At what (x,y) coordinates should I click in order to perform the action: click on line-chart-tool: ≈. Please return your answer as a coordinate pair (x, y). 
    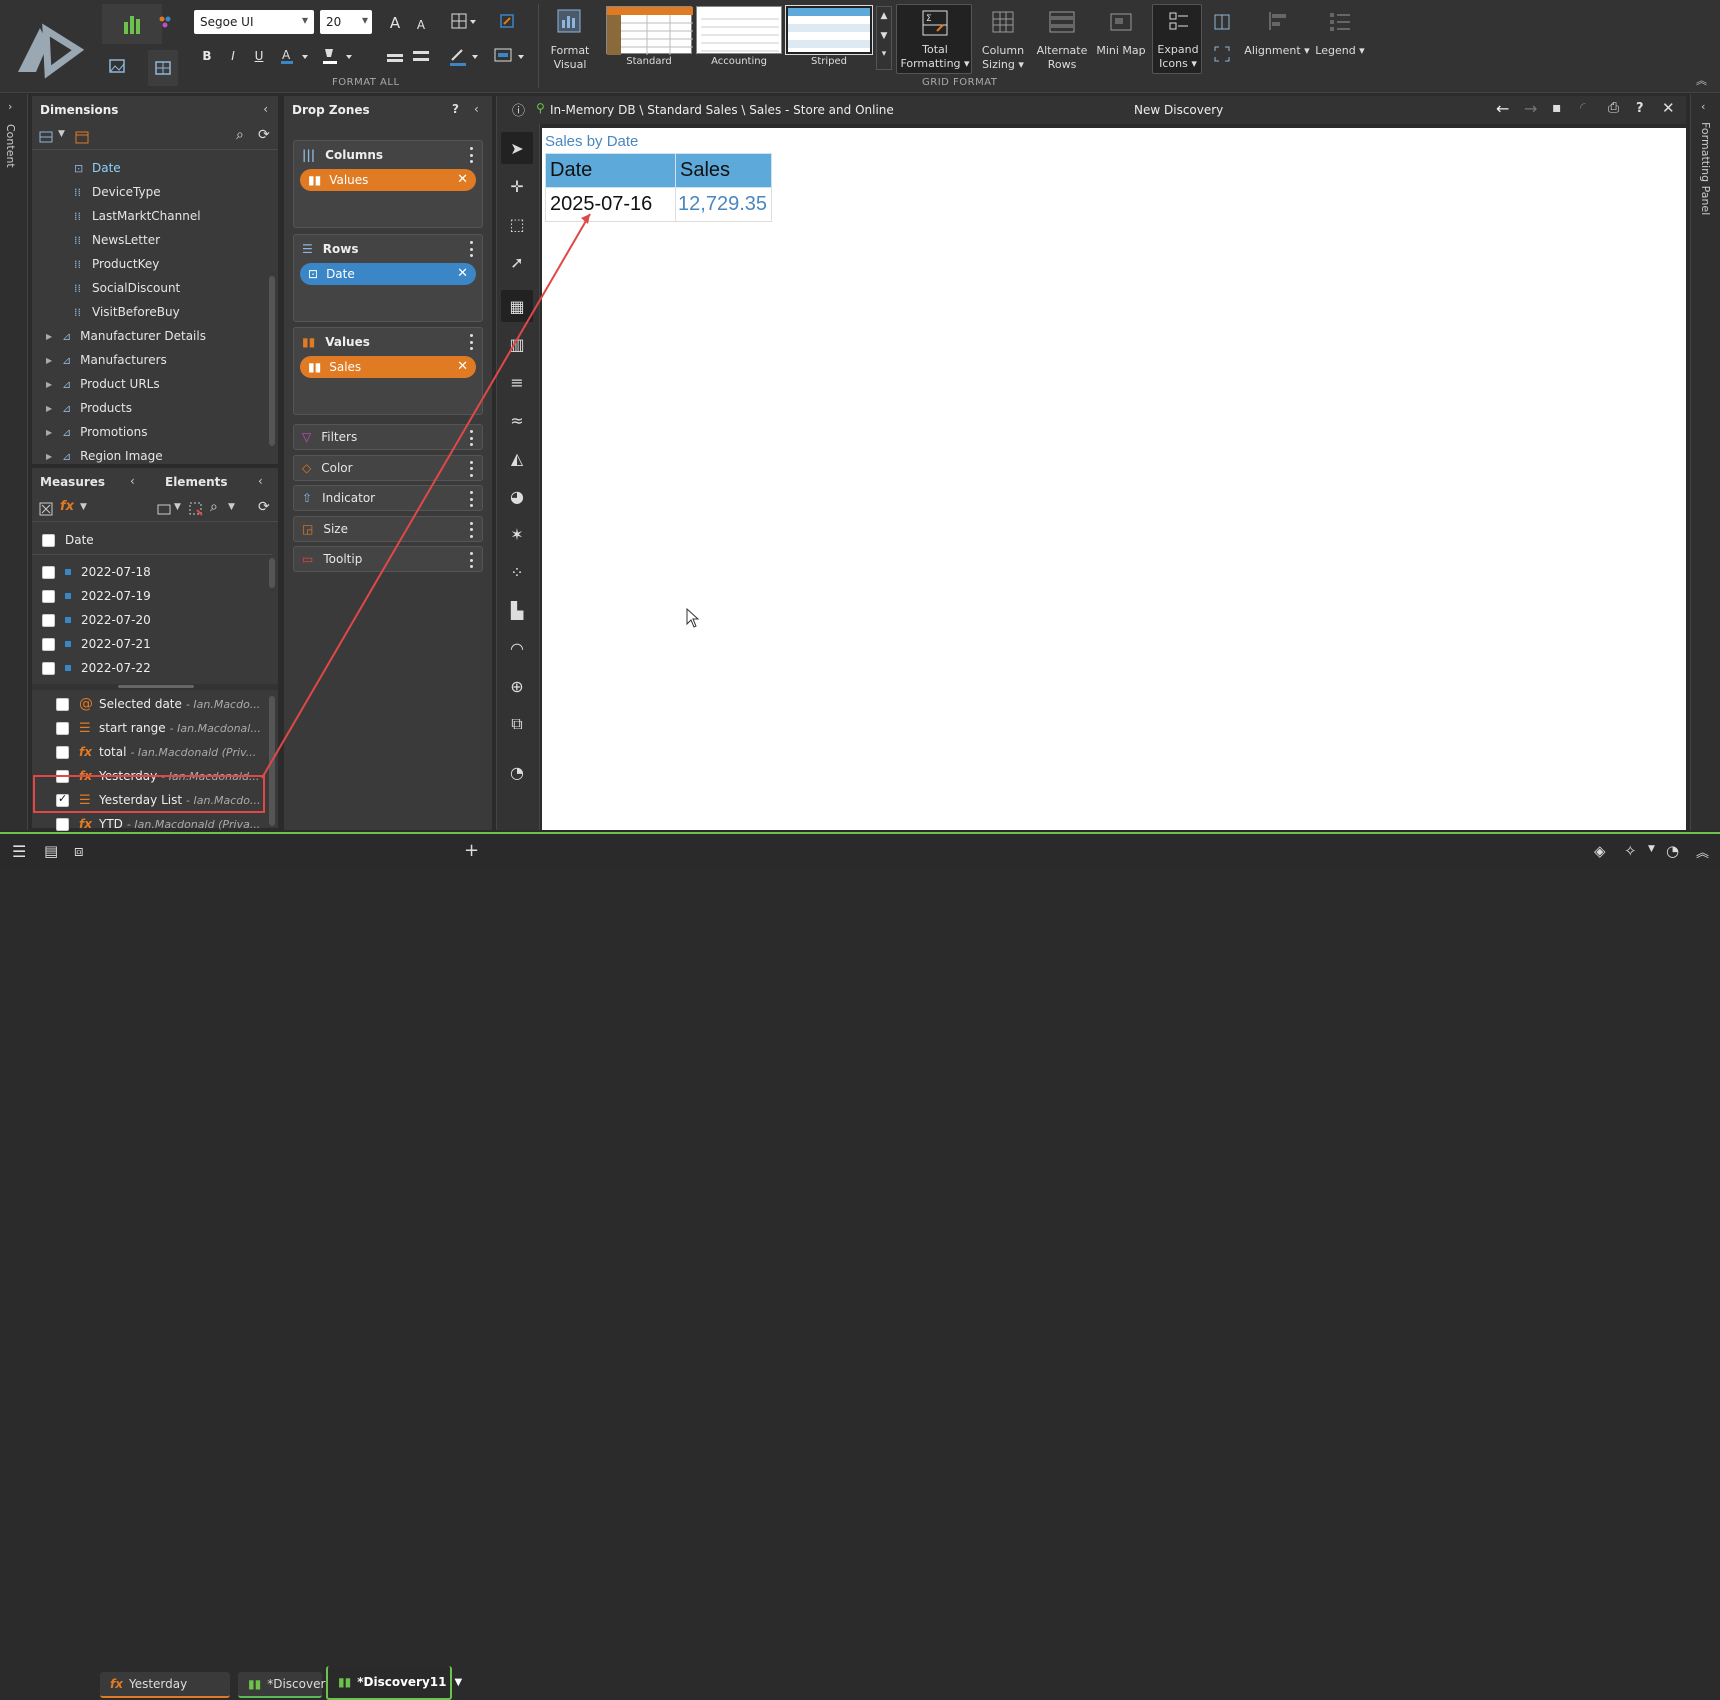
    Looking at the image, I should click on (517, 420).